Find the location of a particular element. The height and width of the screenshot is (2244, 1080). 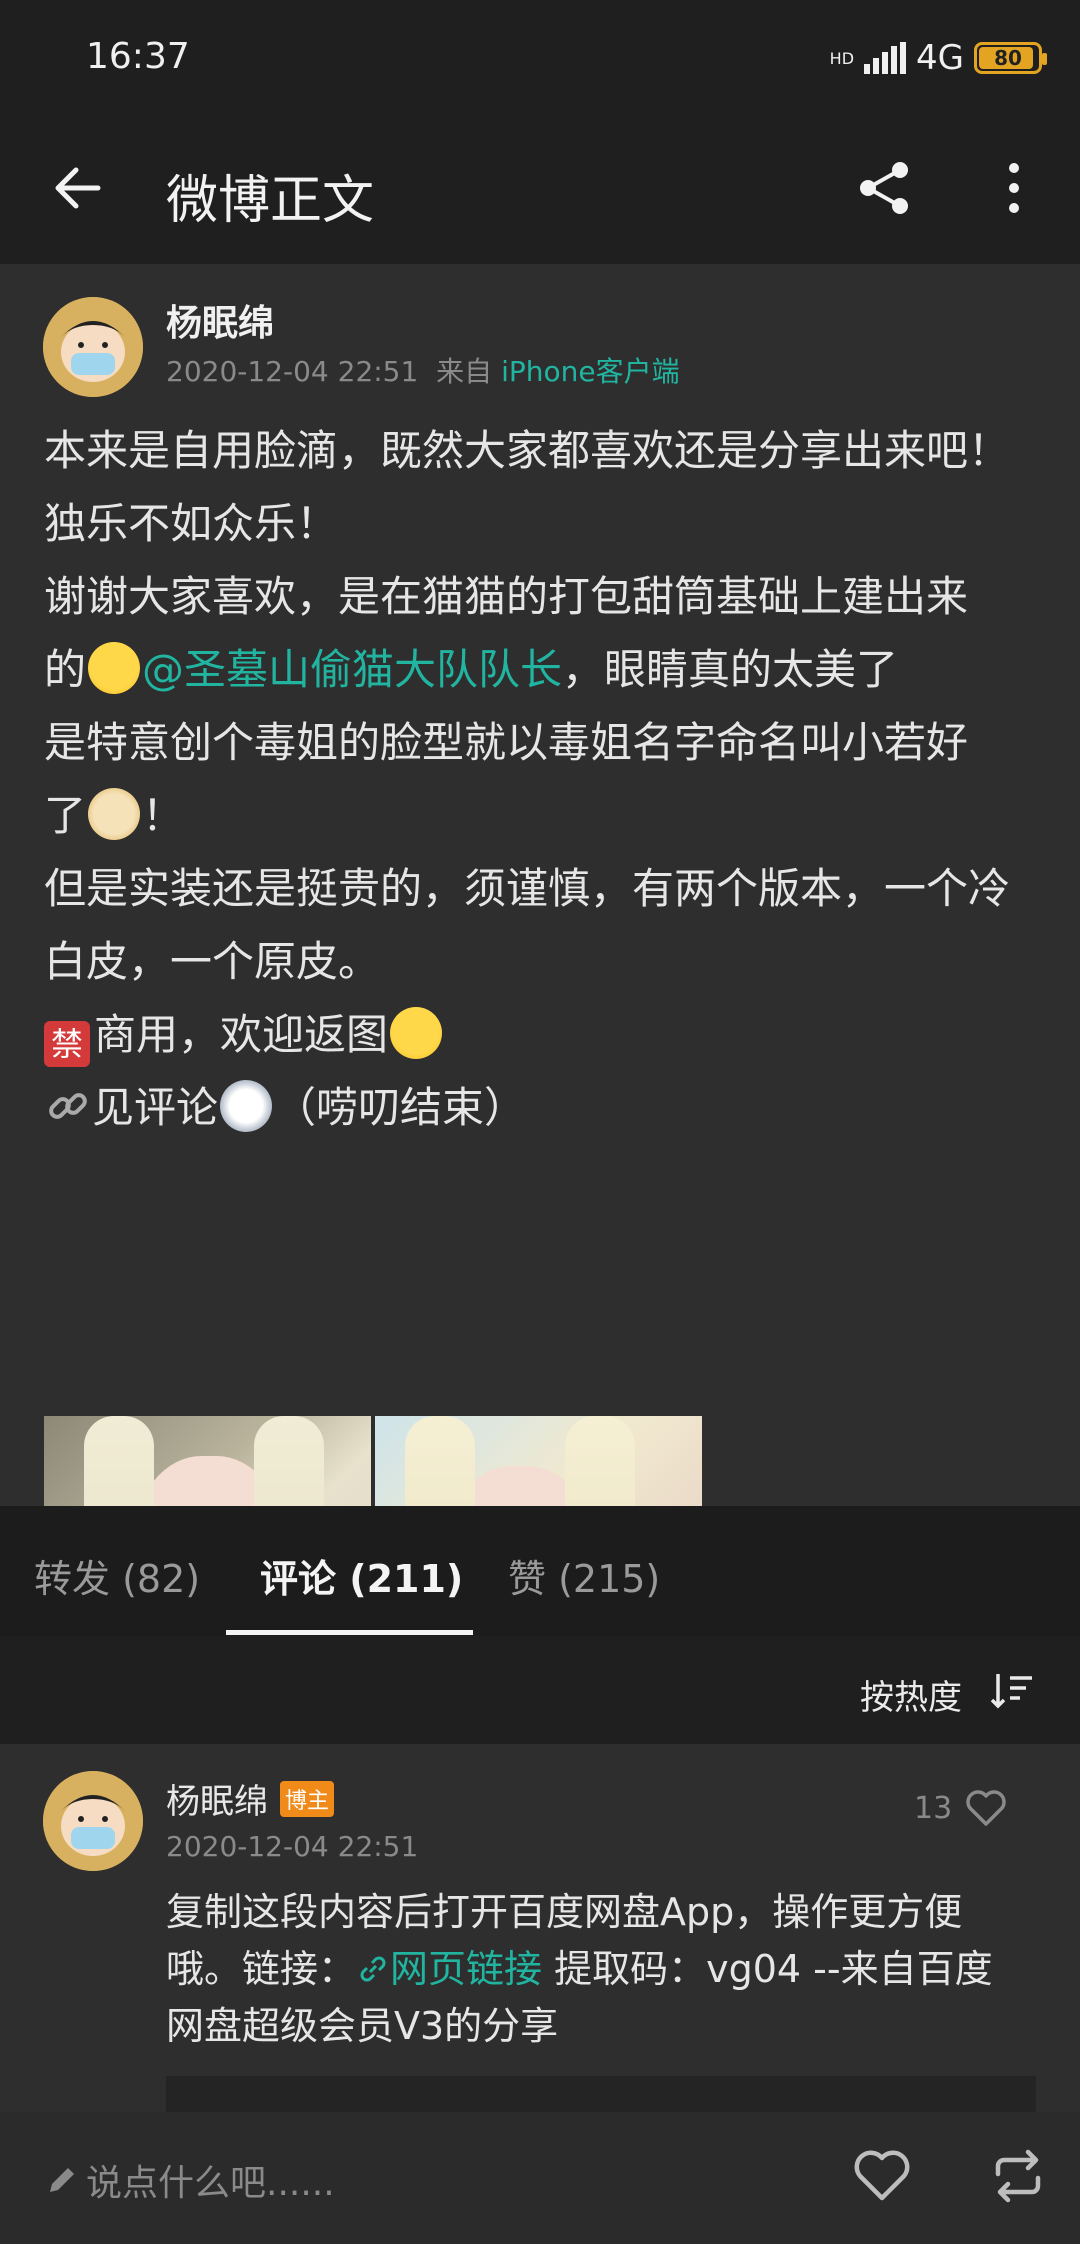

active-tab-indicator is located at coordinates (349, 1632).